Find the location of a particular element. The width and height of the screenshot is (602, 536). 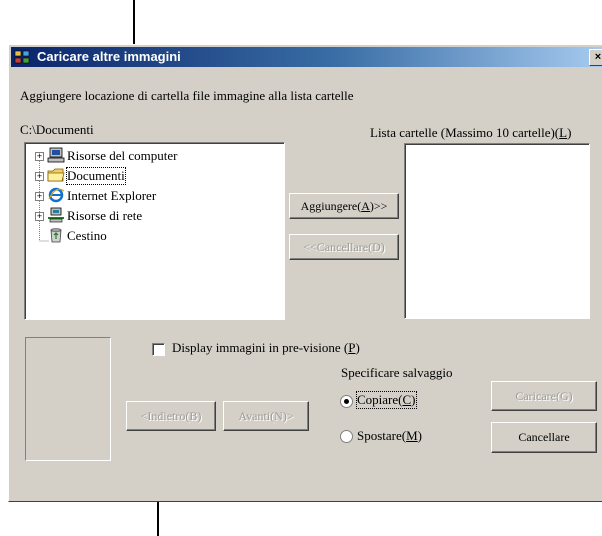

forward-button: Avanti(N)> is located at coordinates (266, 416).